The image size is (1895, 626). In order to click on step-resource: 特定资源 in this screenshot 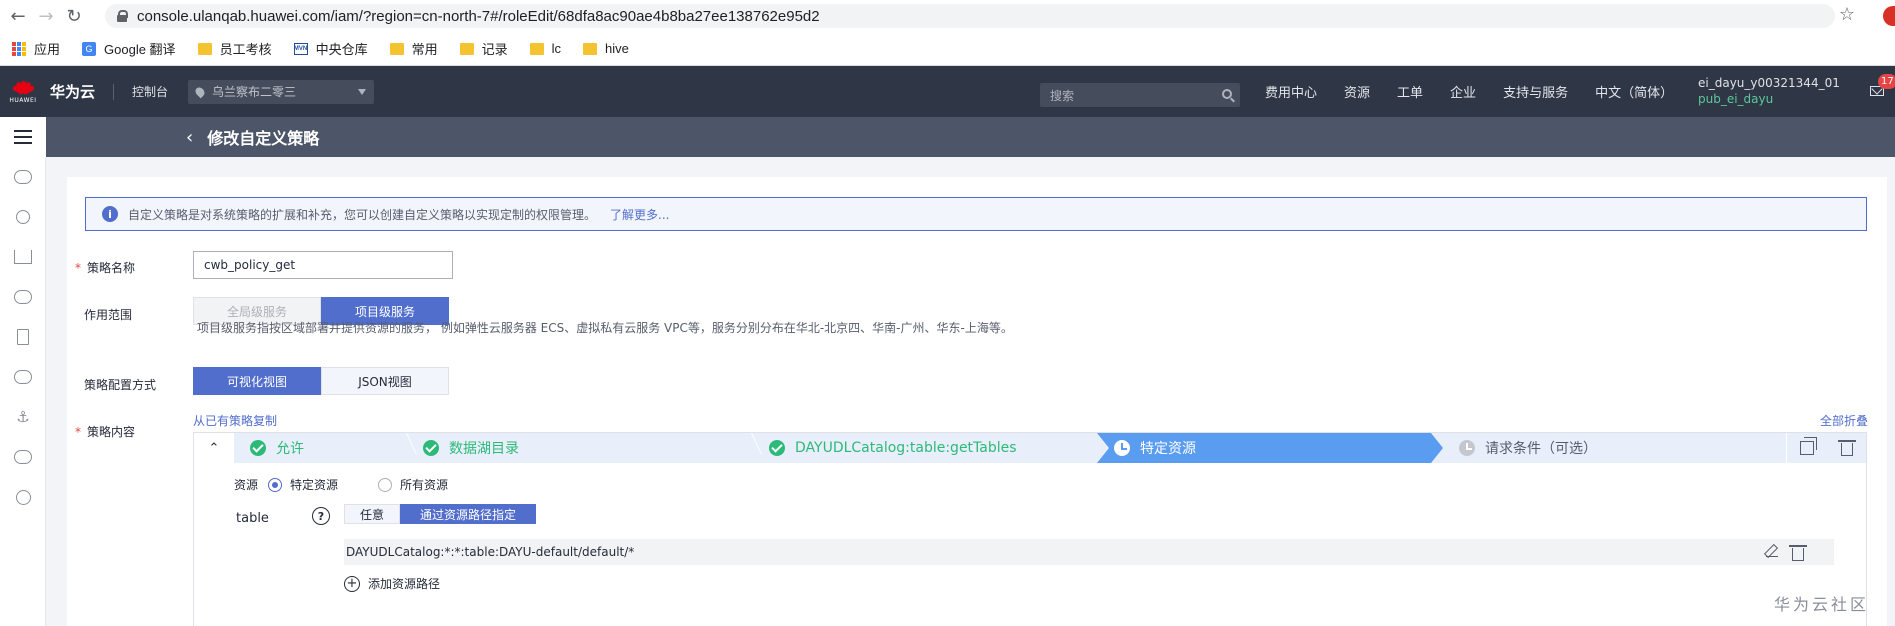, I will do `click(1155, 448)`.